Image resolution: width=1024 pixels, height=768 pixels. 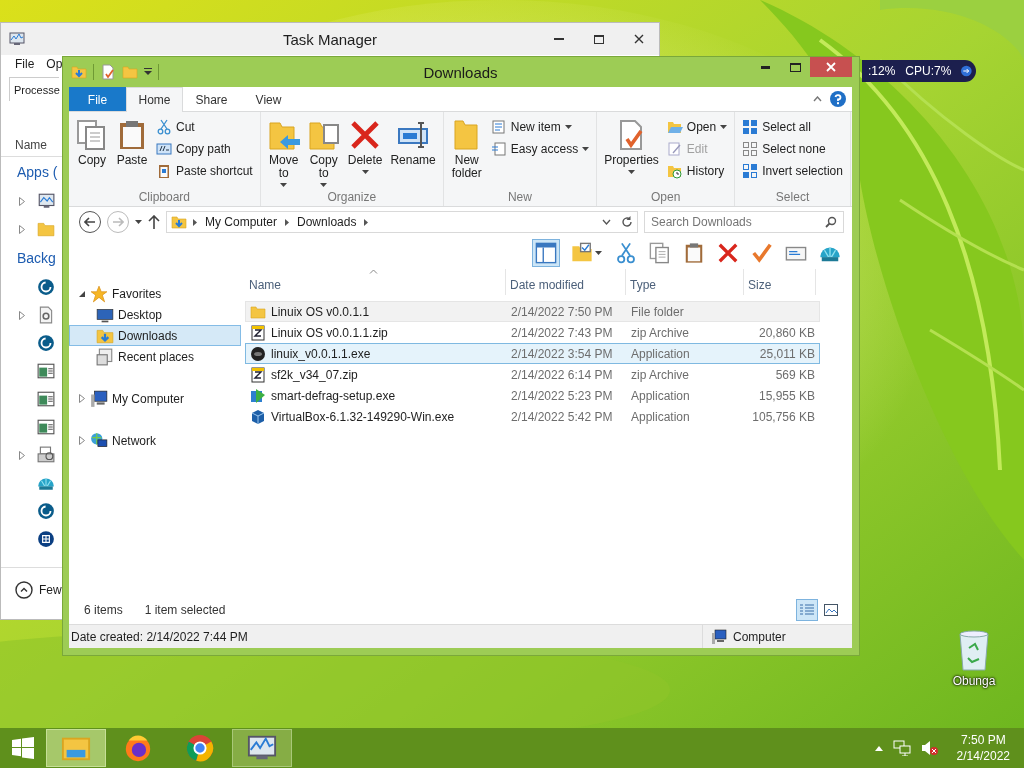 What do you see at coordinates (138, 748) in the screenshot?
I see `firefox-icon` at bounding box center [138, 748].